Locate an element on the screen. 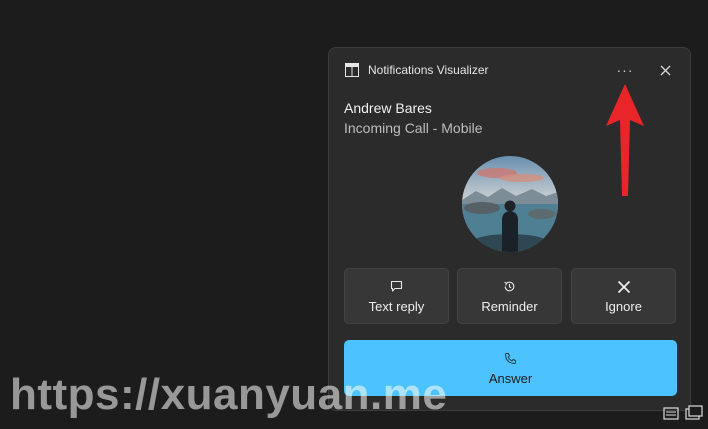 Image resolution: width=708 pixels, height=429 pixels. reminder-button: Reminder is located at coordinates (509, 296).